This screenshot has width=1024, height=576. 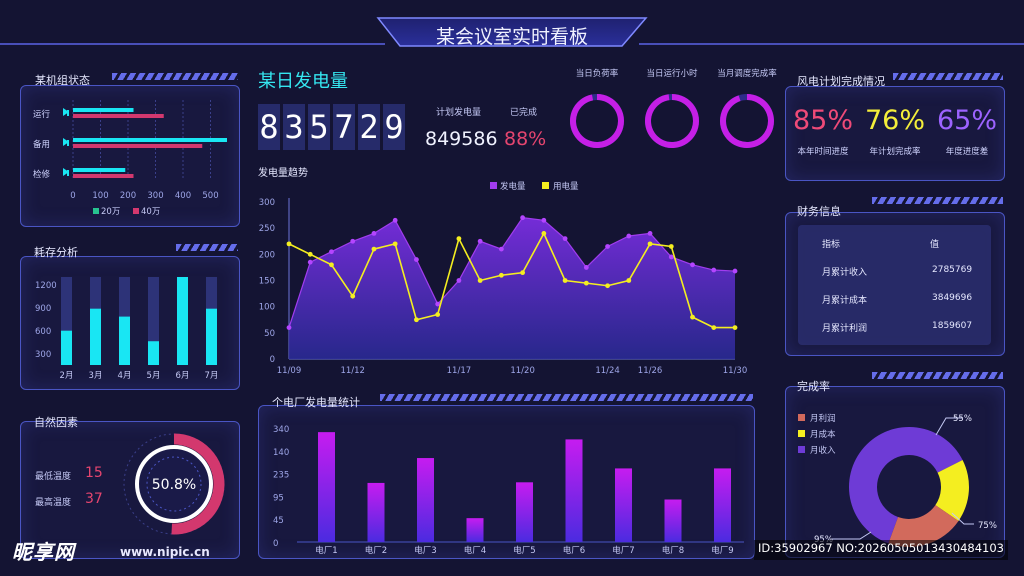 I want to click on page-title: 某会议室实时看板, so click(x=511, y=37).